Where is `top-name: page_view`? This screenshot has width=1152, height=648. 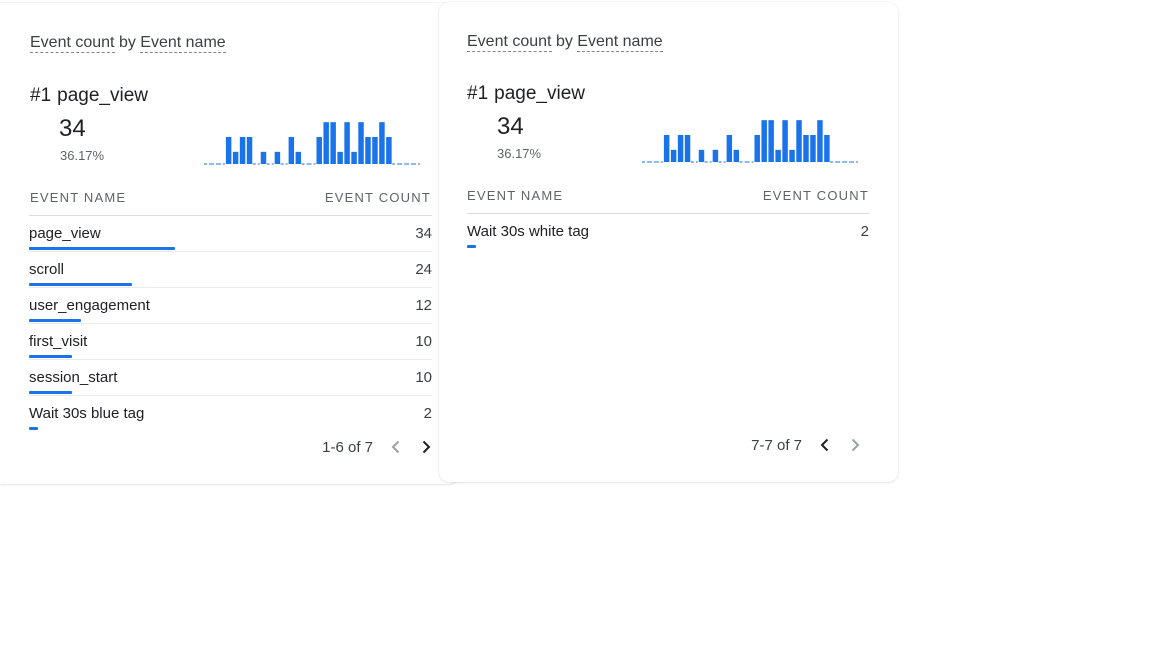
top-name: page_view is located at coordinates (102, 95).